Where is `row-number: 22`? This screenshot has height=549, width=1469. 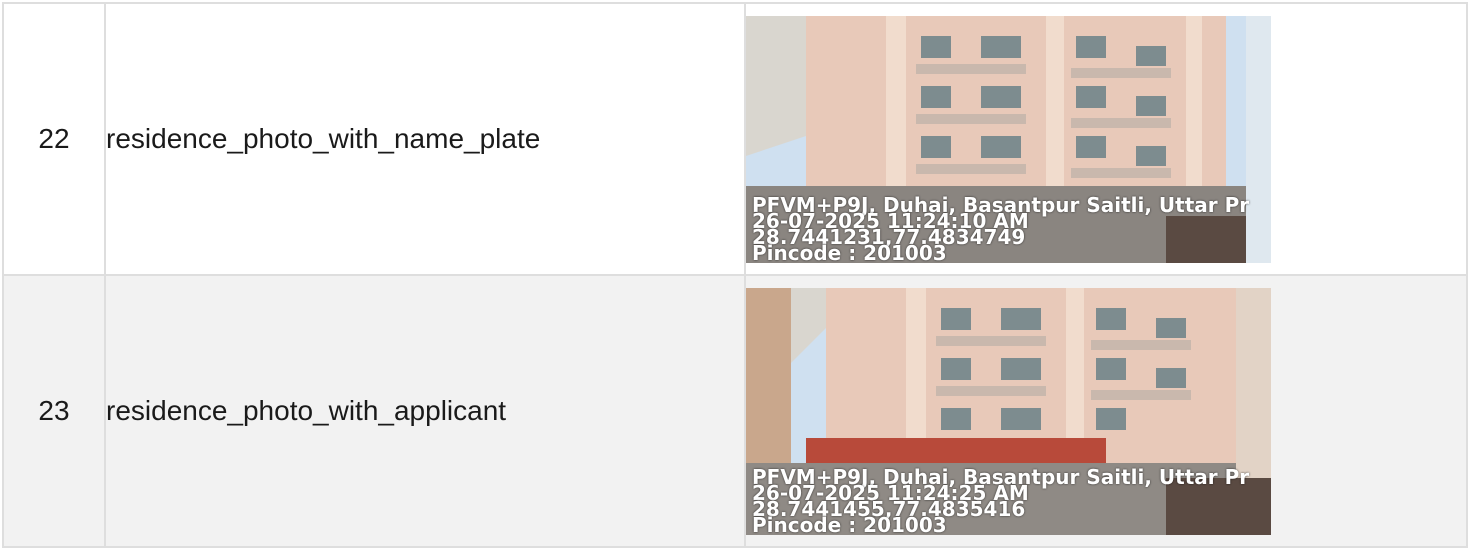 row-number: 22 is located at coordinates (54, 139).